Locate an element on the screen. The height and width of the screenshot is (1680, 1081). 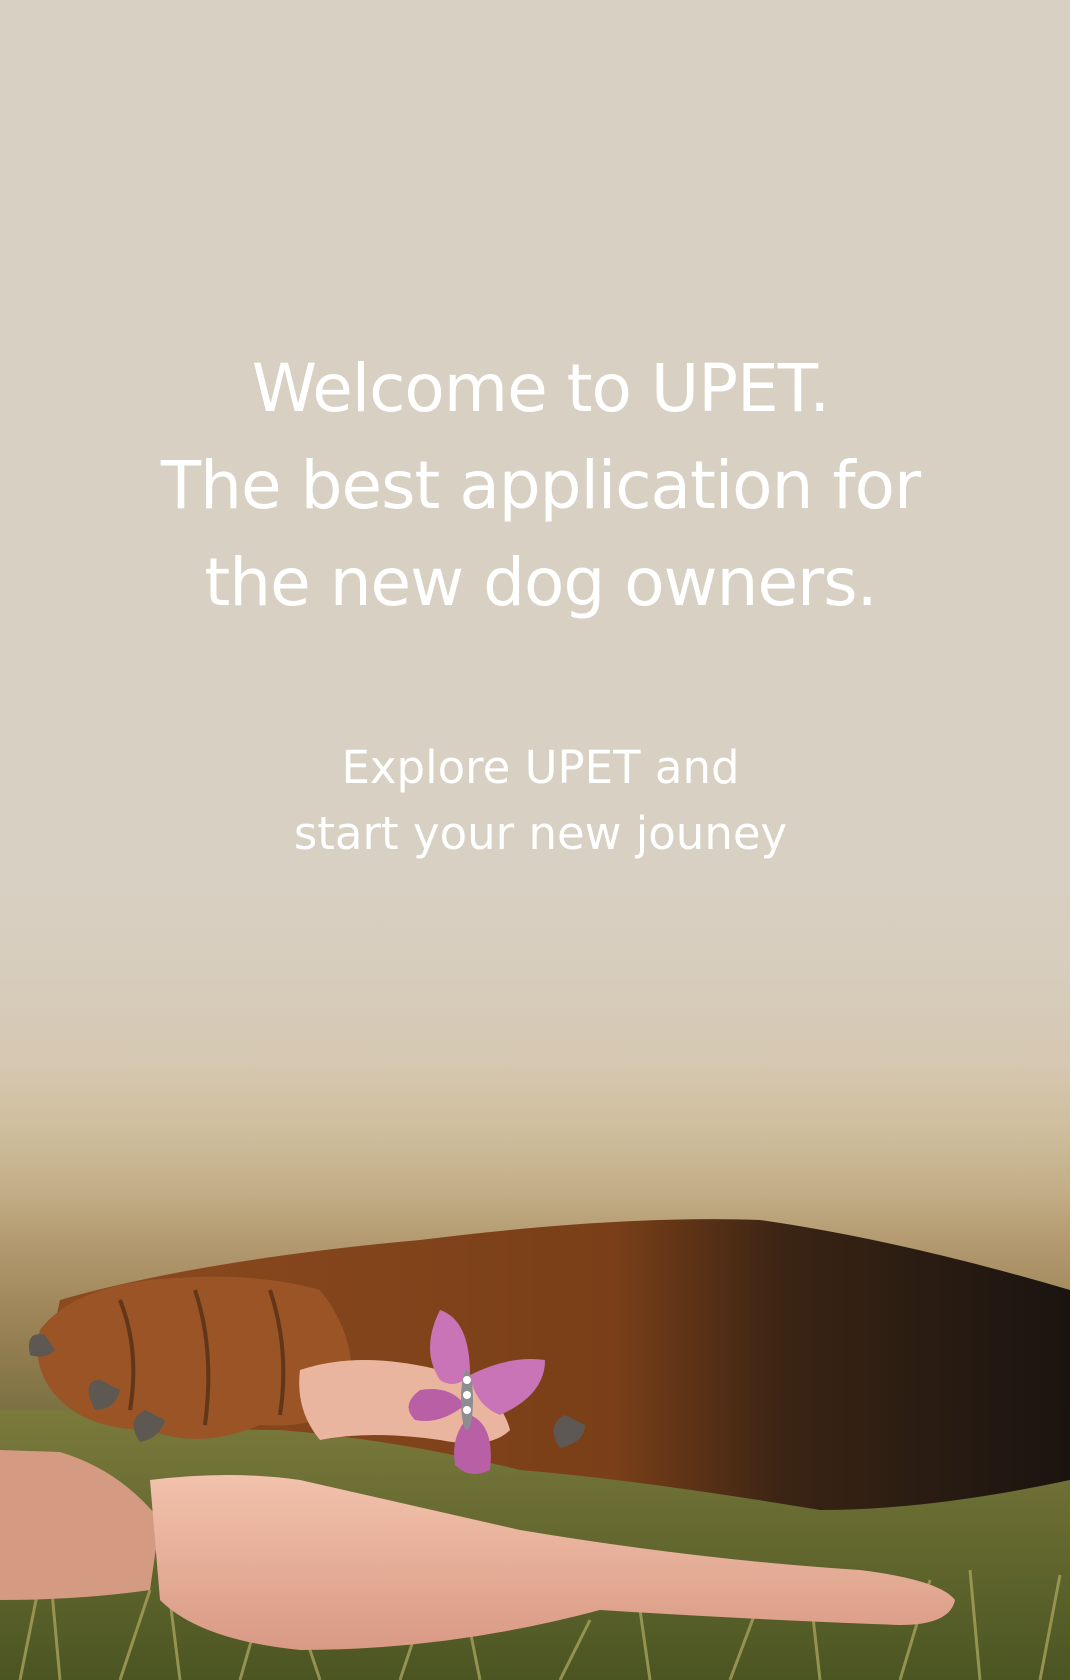
subtitle-line-1: Explore UPET and is located at coordinates (540, 767).